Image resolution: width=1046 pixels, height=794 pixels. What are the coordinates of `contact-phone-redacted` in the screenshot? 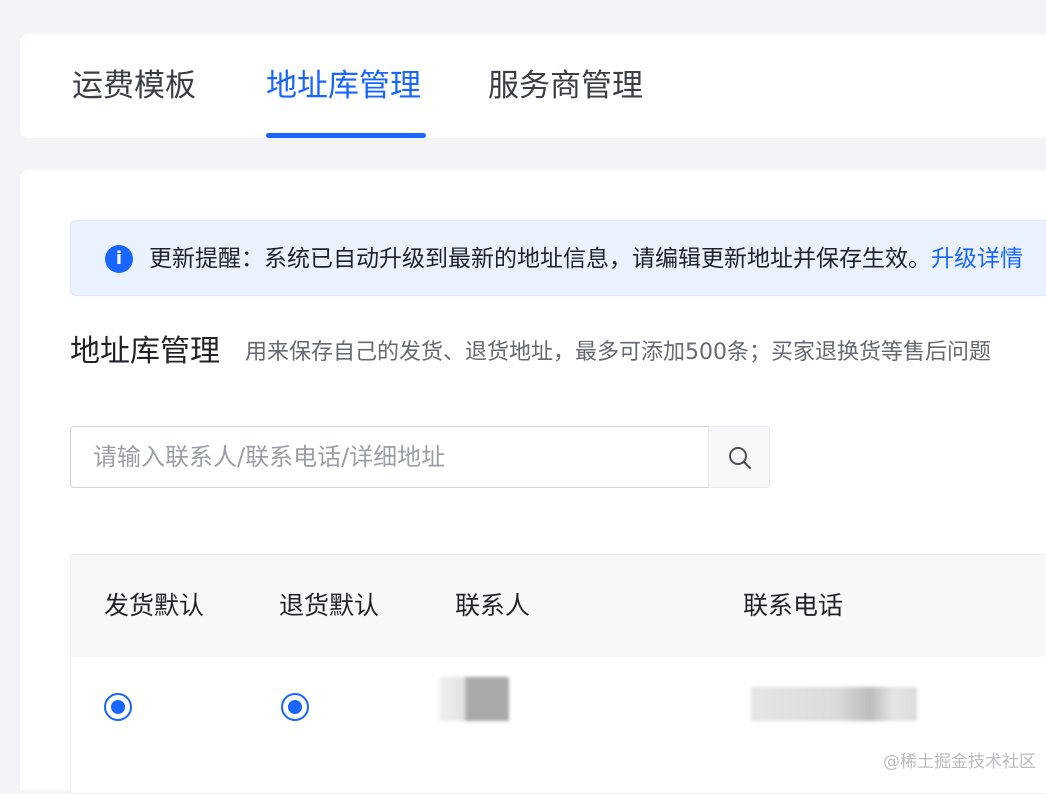 It's located at (834, 704).